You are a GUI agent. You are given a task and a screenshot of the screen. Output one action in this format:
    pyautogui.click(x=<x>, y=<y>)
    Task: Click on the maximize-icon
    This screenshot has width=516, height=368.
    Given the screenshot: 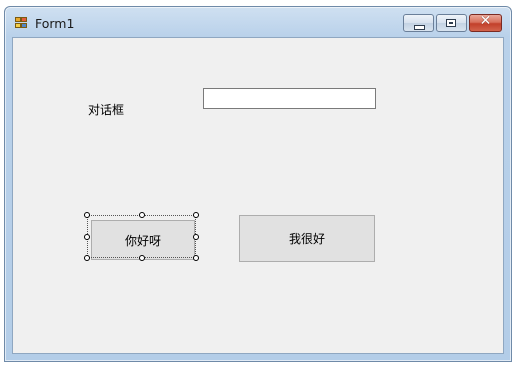 What is the action you would take?
    pyautogui.click(x=451, y=23)
    